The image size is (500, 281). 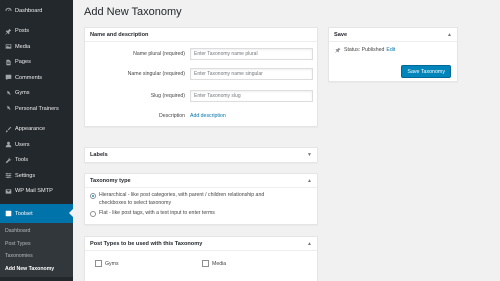 I want to click on settings-icon, so click(x=8, y=176).